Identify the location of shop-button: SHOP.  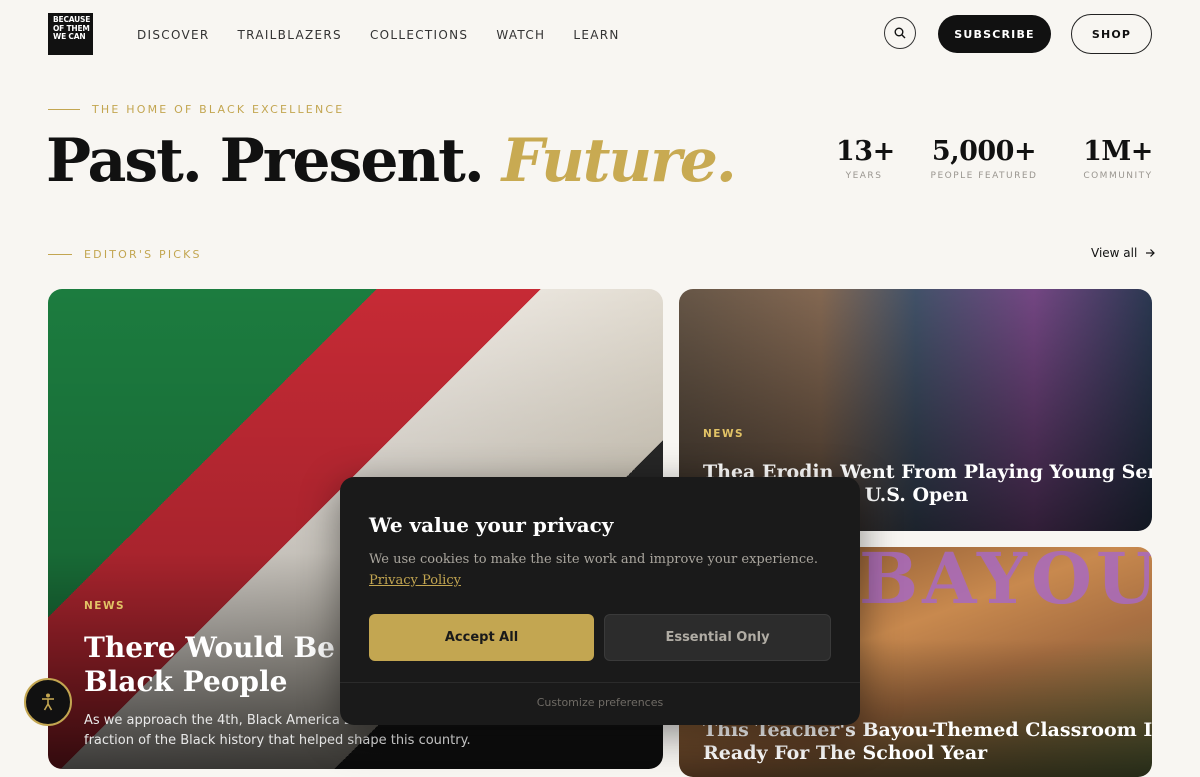
(1111, 34).